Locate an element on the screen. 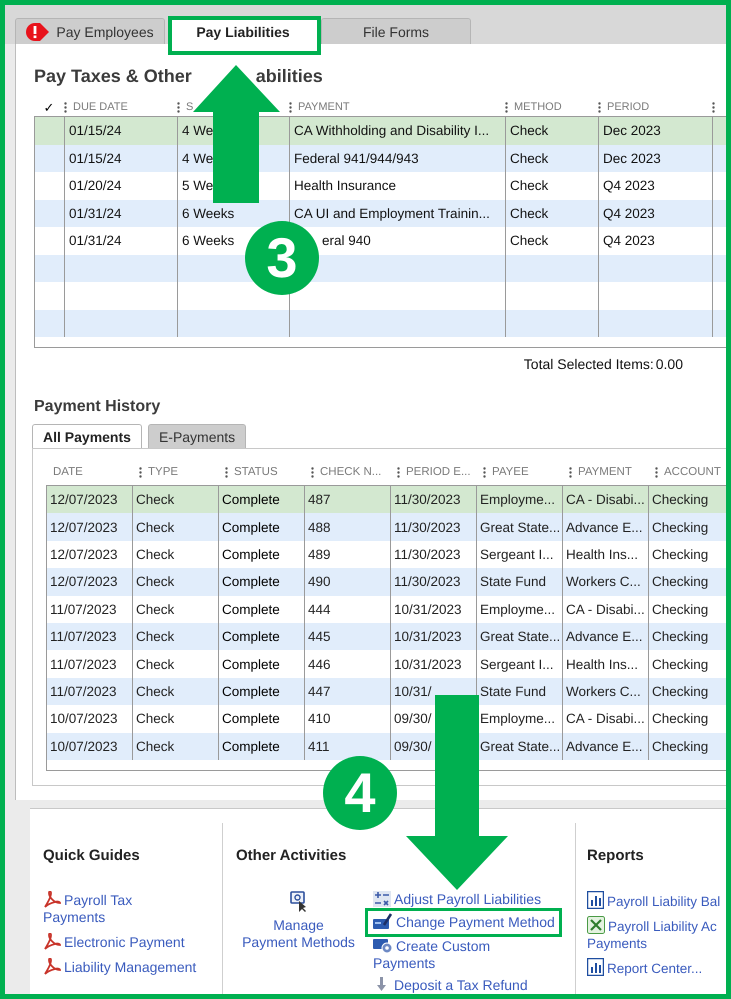  activity-link: Deposit a Tax Refund is located at coordinates (467, 985).